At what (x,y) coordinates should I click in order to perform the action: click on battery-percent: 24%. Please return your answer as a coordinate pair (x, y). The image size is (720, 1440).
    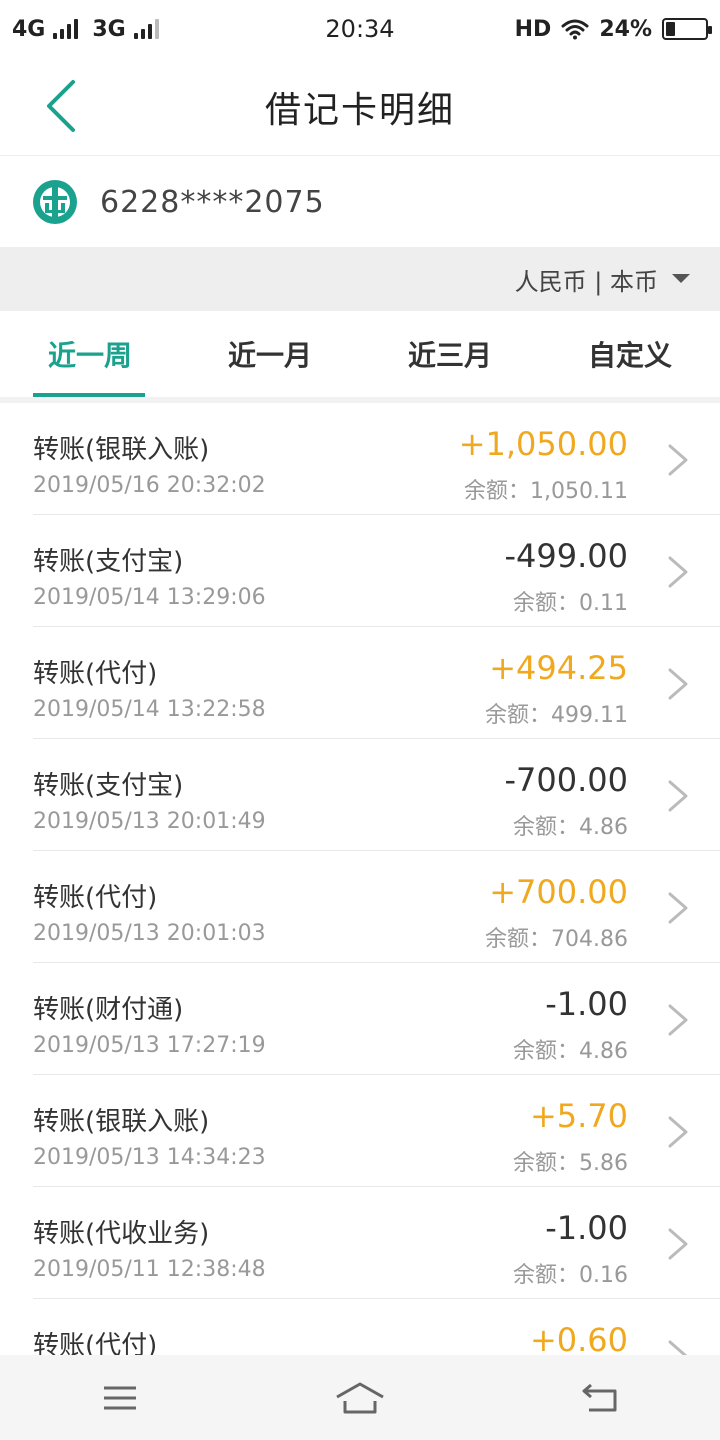
    Looking at the image, I should click on (625, 29).